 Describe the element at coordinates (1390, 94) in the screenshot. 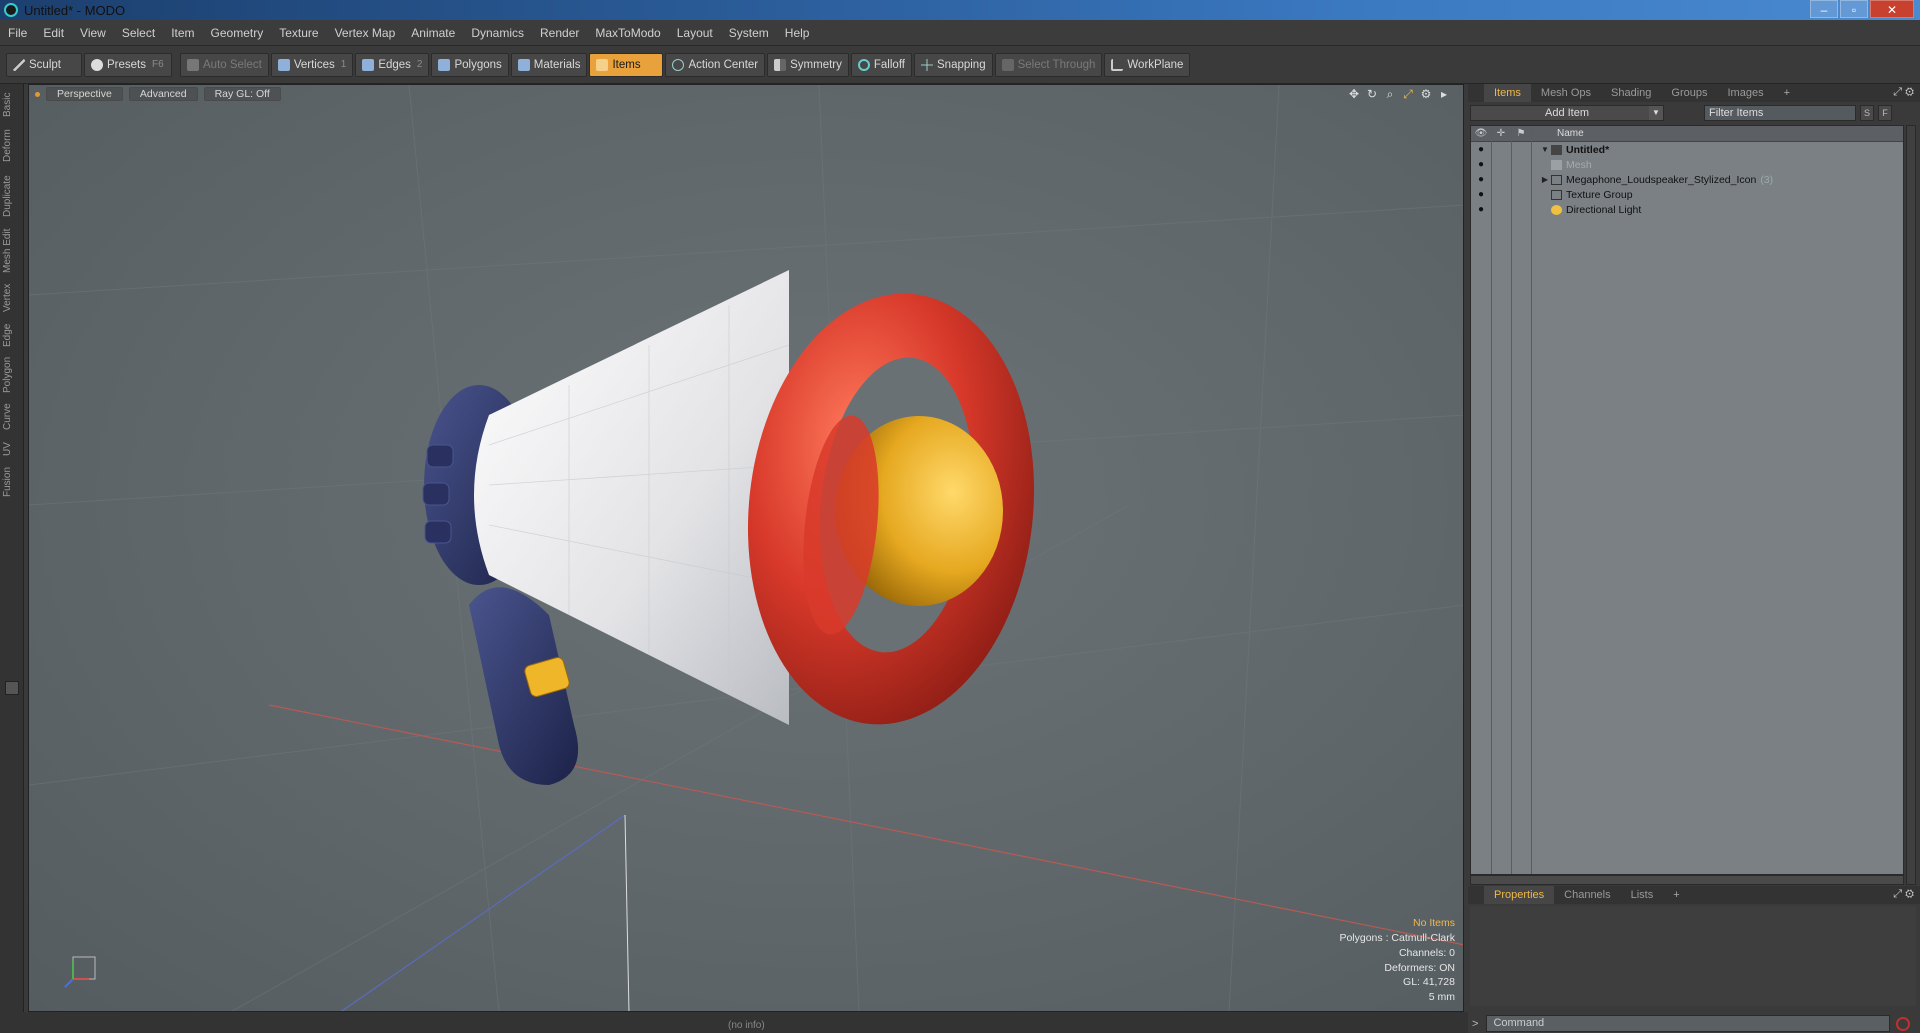

I see `zoom-icon: ⌕` at that location.